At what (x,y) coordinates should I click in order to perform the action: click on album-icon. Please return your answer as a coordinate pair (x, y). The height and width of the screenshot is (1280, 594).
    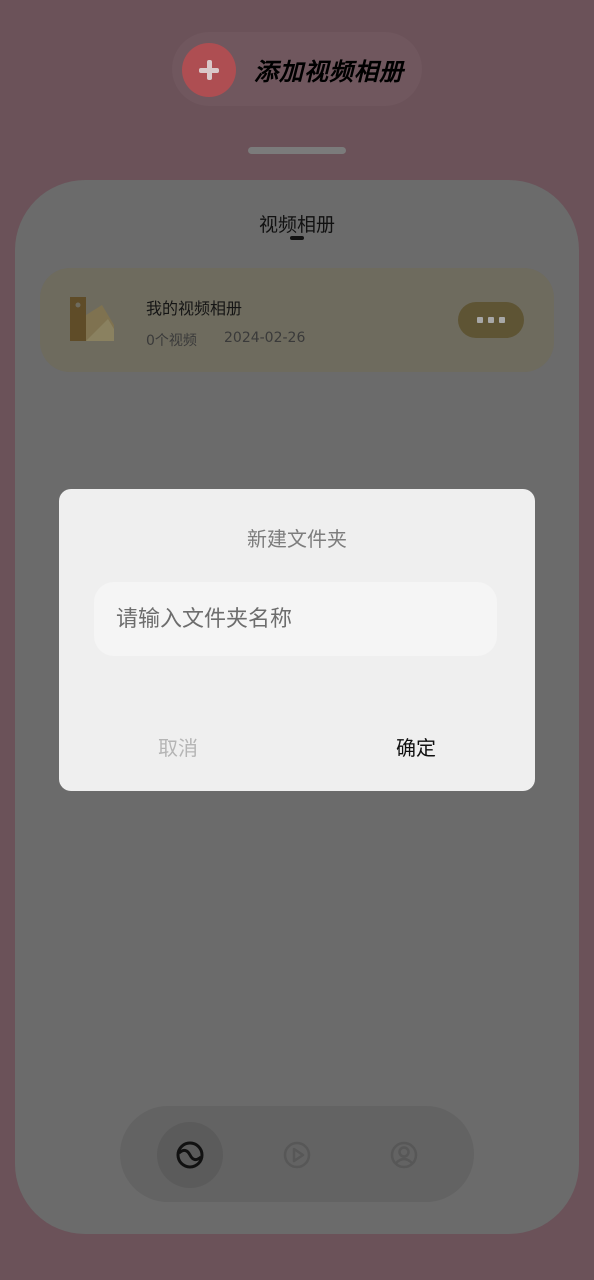
    Looking at the image, I should click on (190, 1155).